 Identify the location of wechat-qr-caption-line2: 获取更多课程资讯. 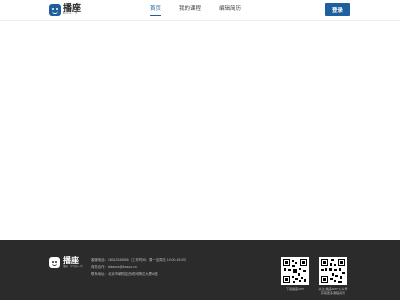
(332, 293).